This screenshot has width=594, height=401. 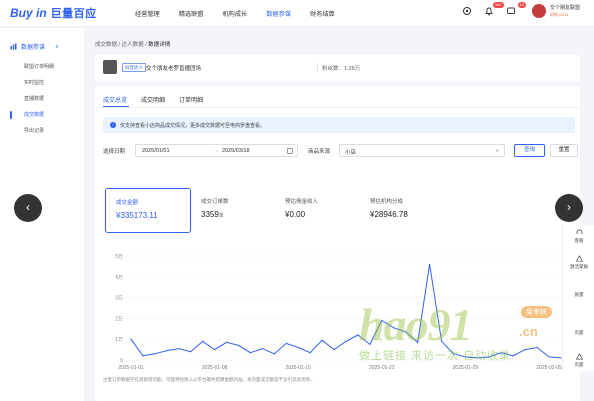 I want to click on sidebar-active-indicator, so click(x=11, y=115).